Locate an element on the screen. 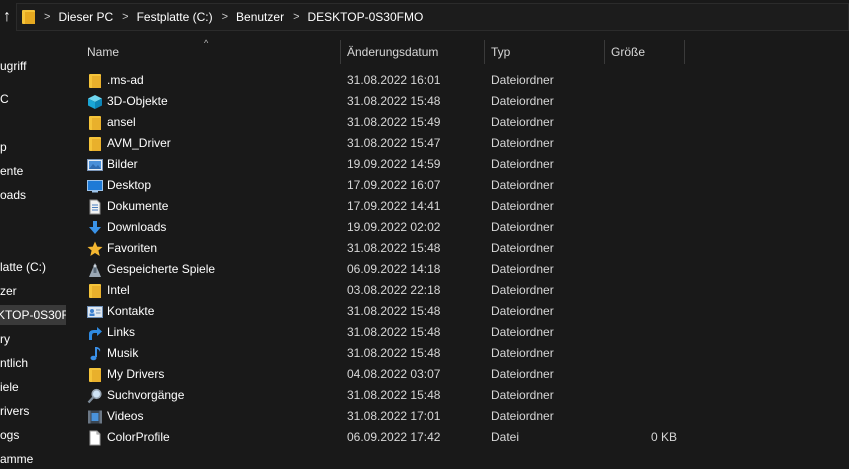 The height and width of the screenshot is (469, 849). file-row-downloads: Downloads 19.09.2022 02:02 Dateiordner is located at coordinates (385, 227).